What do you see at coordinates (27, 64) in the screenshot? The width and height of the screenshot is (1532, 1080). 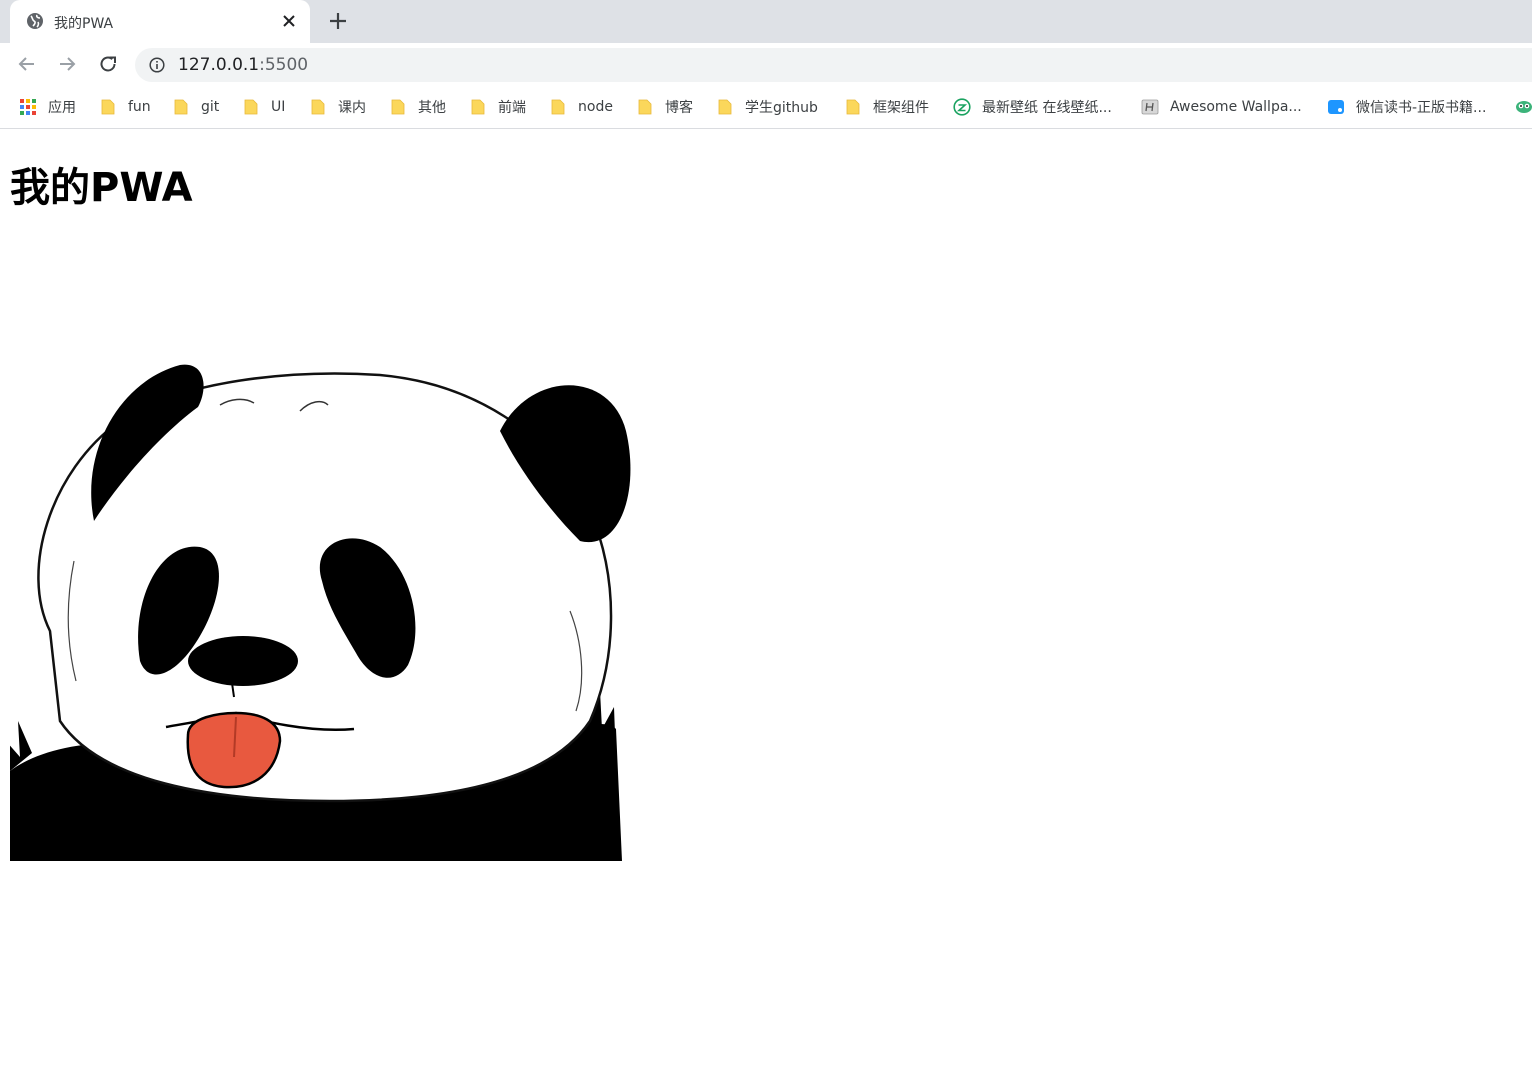 I see `arrow-back-icon` at bounding box center [27, 64].